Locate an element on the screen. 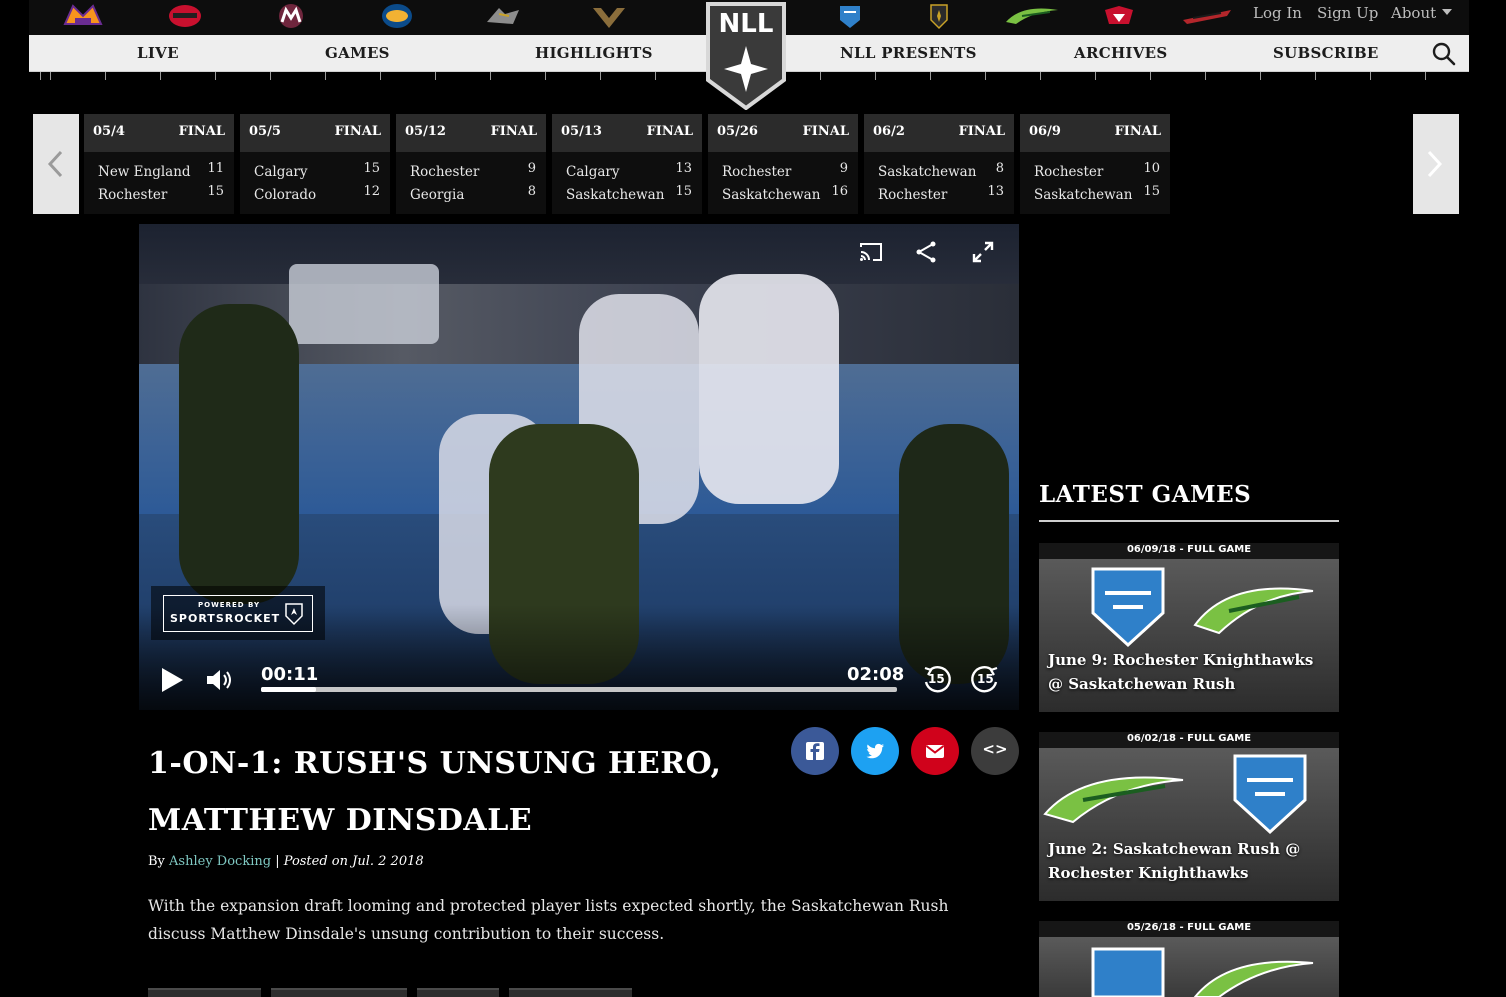 The width and height of the screenshot is (1506, 997). team-score: 9 is located at coordinates (843, 168).